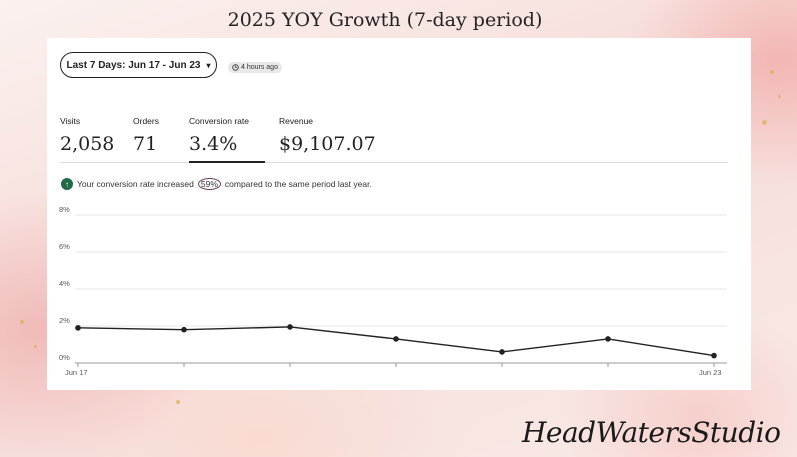 This screenshot has width=797, height=457. Describe the element at coordinates (710, 372) in the screenshot. I see `x-tick-label: Jun 23` at that location.